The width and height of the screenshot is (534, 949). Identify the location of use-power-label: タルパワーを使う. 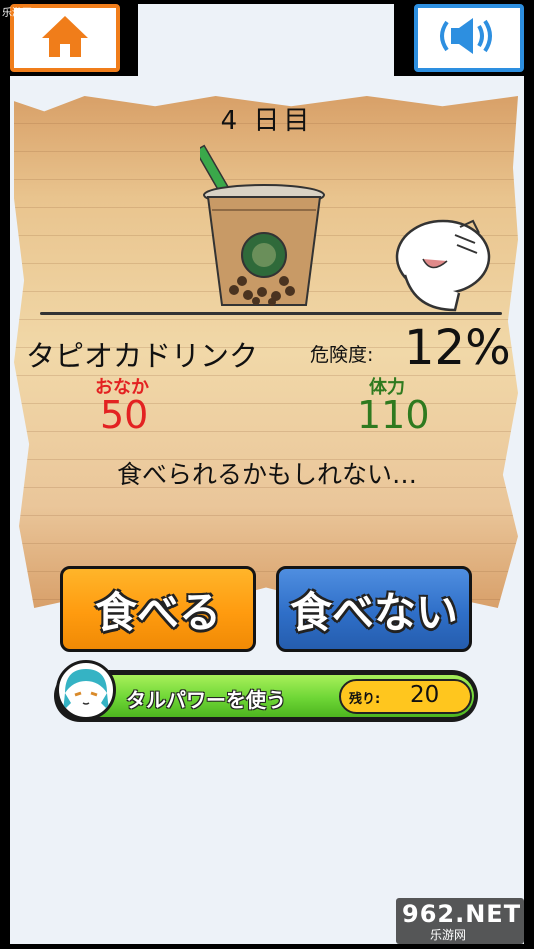
(206, 700).